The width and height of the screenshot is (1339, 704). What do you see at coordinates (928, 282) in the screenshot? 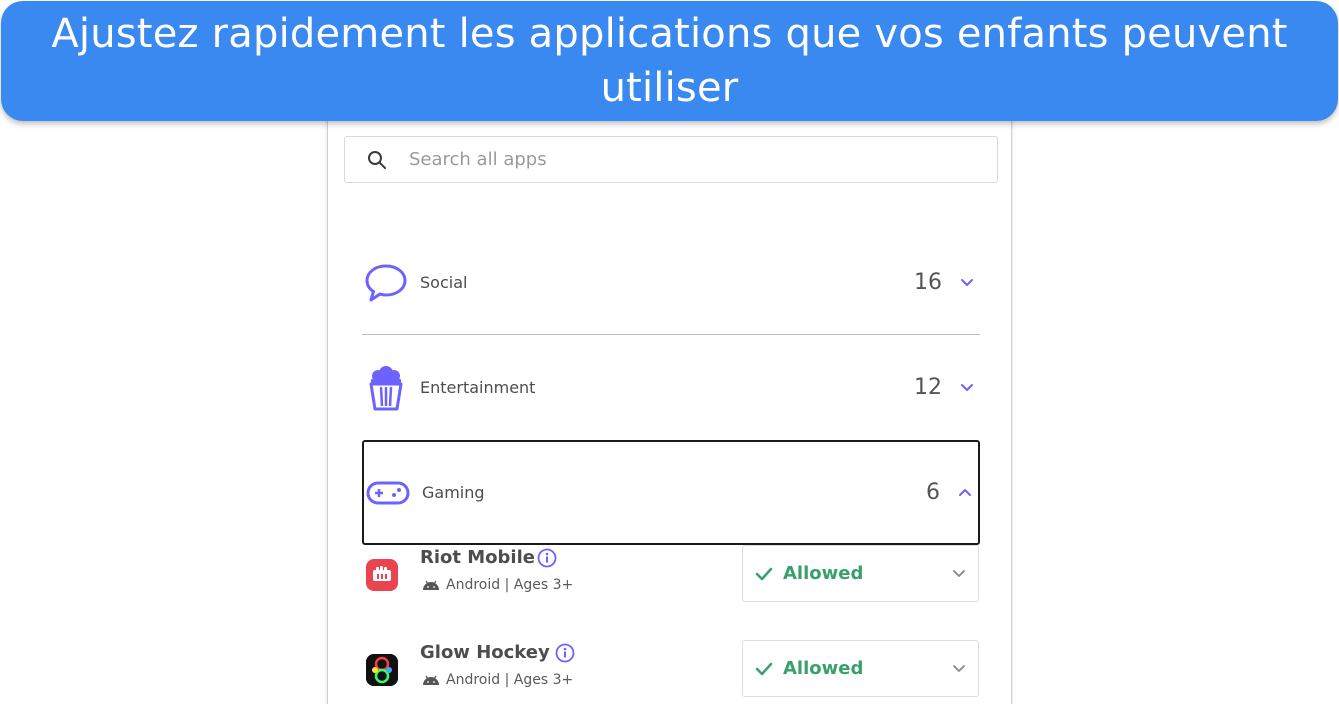
I see `category-count: 16` at bounding box center [928, 282].